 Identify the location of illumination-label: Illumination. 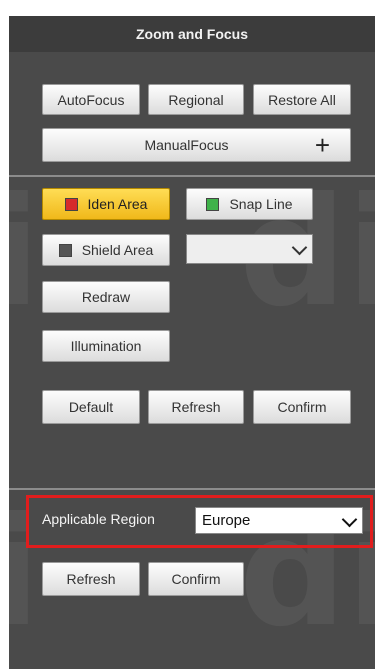
(106, 346).